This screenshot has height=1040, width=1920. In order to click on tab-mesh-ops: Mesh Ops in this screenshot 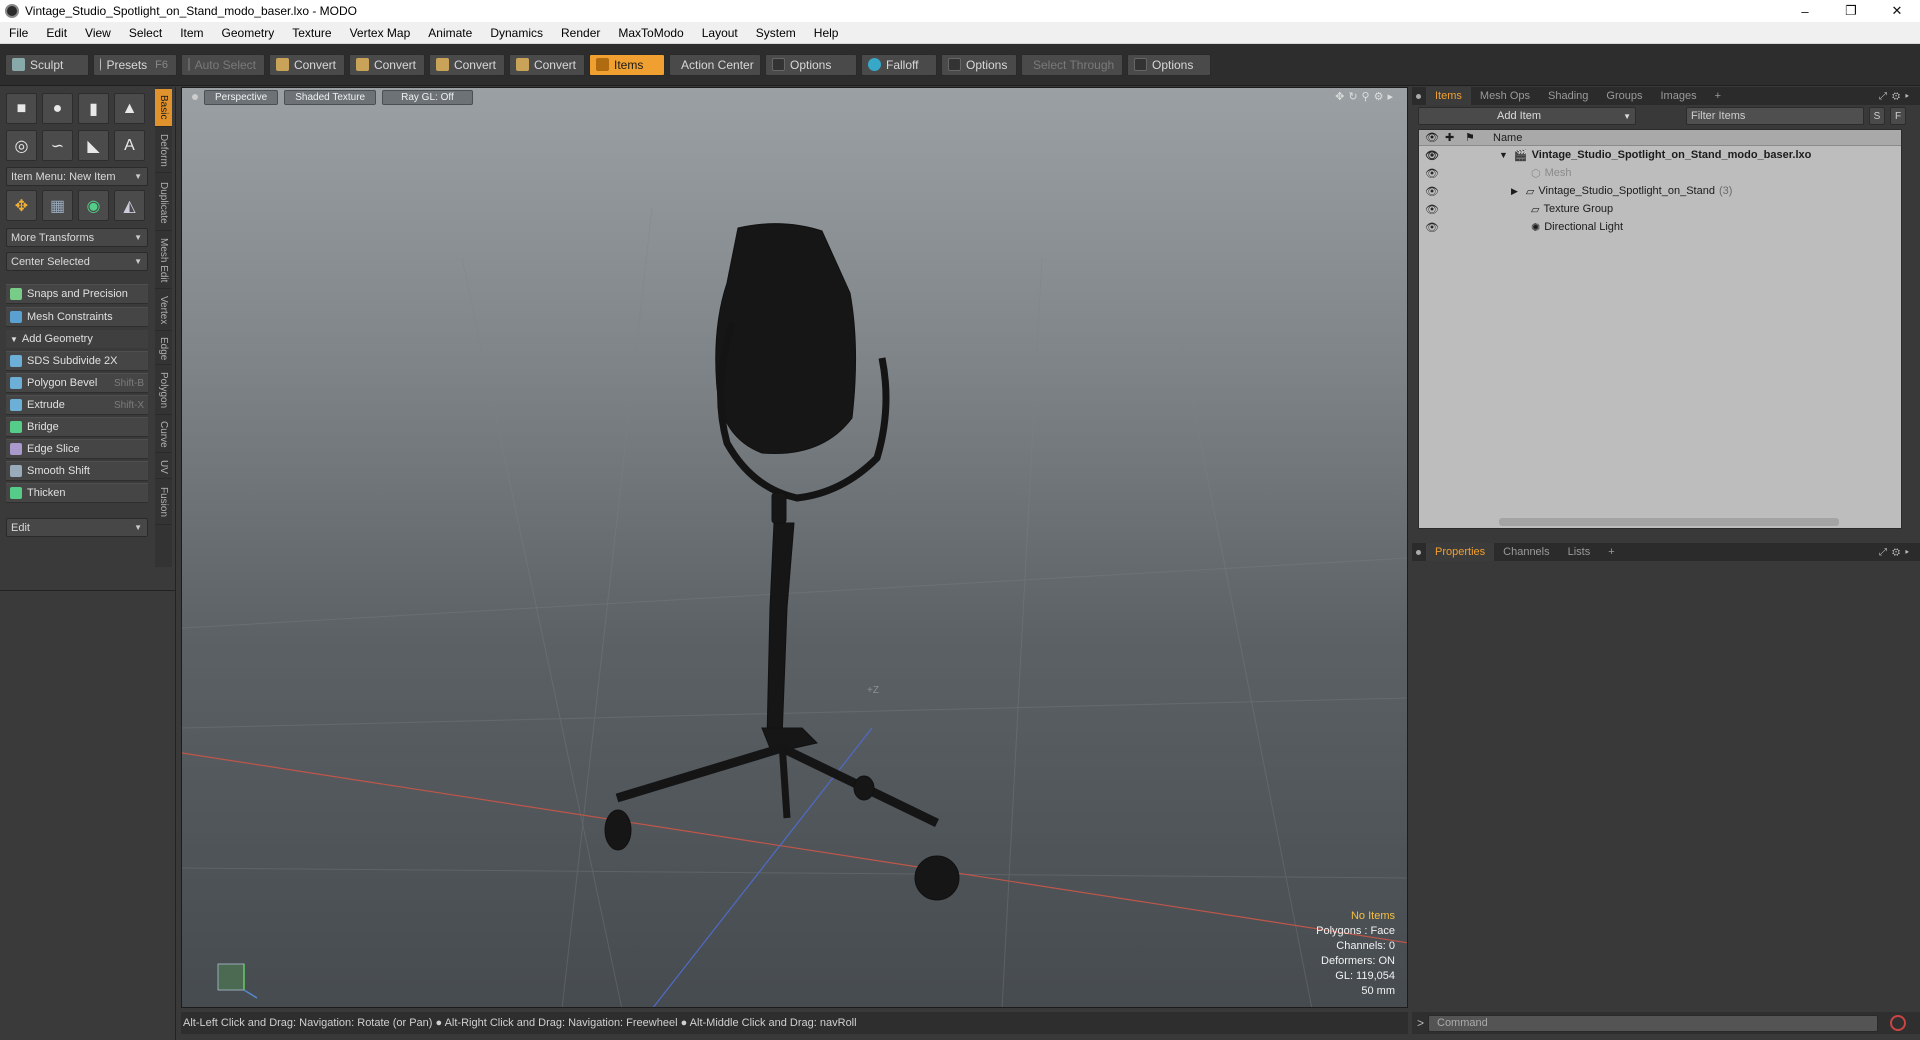, I will do `click(1505, 96)`.